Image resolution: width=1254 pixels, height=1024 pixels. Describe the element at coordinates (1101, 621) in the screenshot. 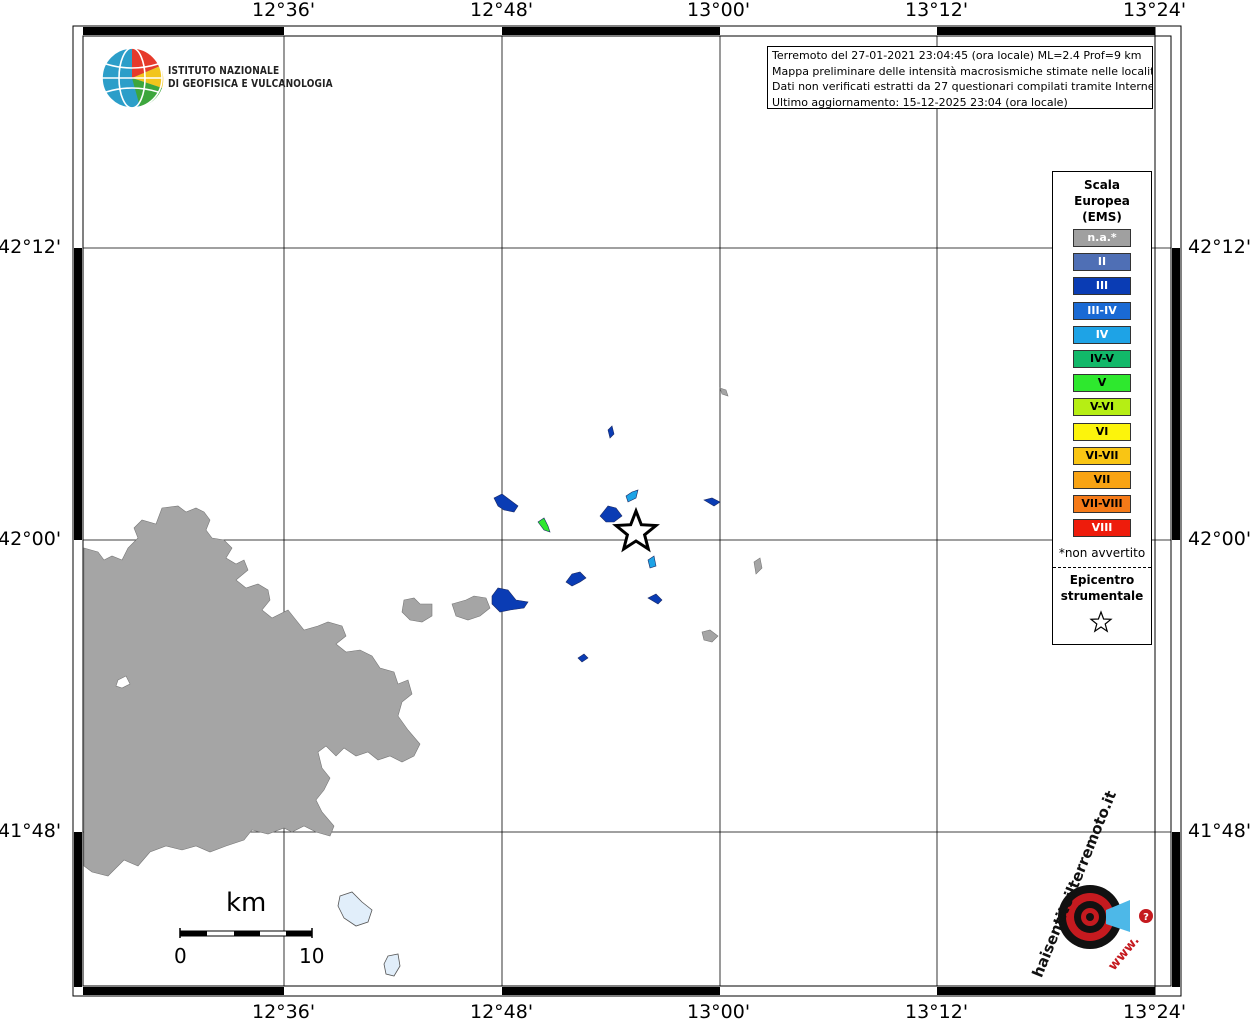

I see `legend-star-icon` at that location.